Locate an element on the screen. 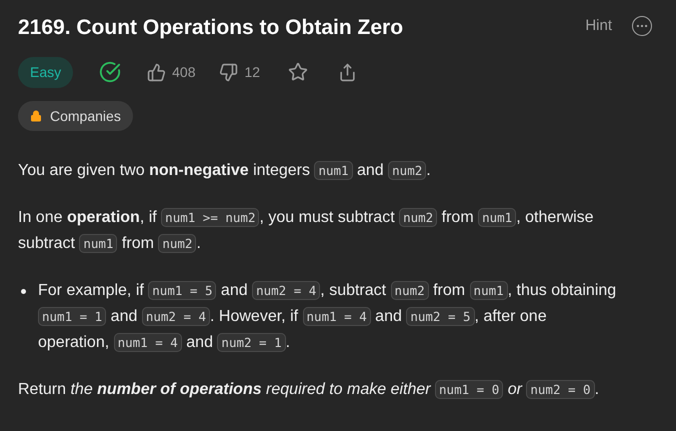 The width and height of the screenshot is (676, 431). hint-button: Hint is located at coordinates (598, 26).